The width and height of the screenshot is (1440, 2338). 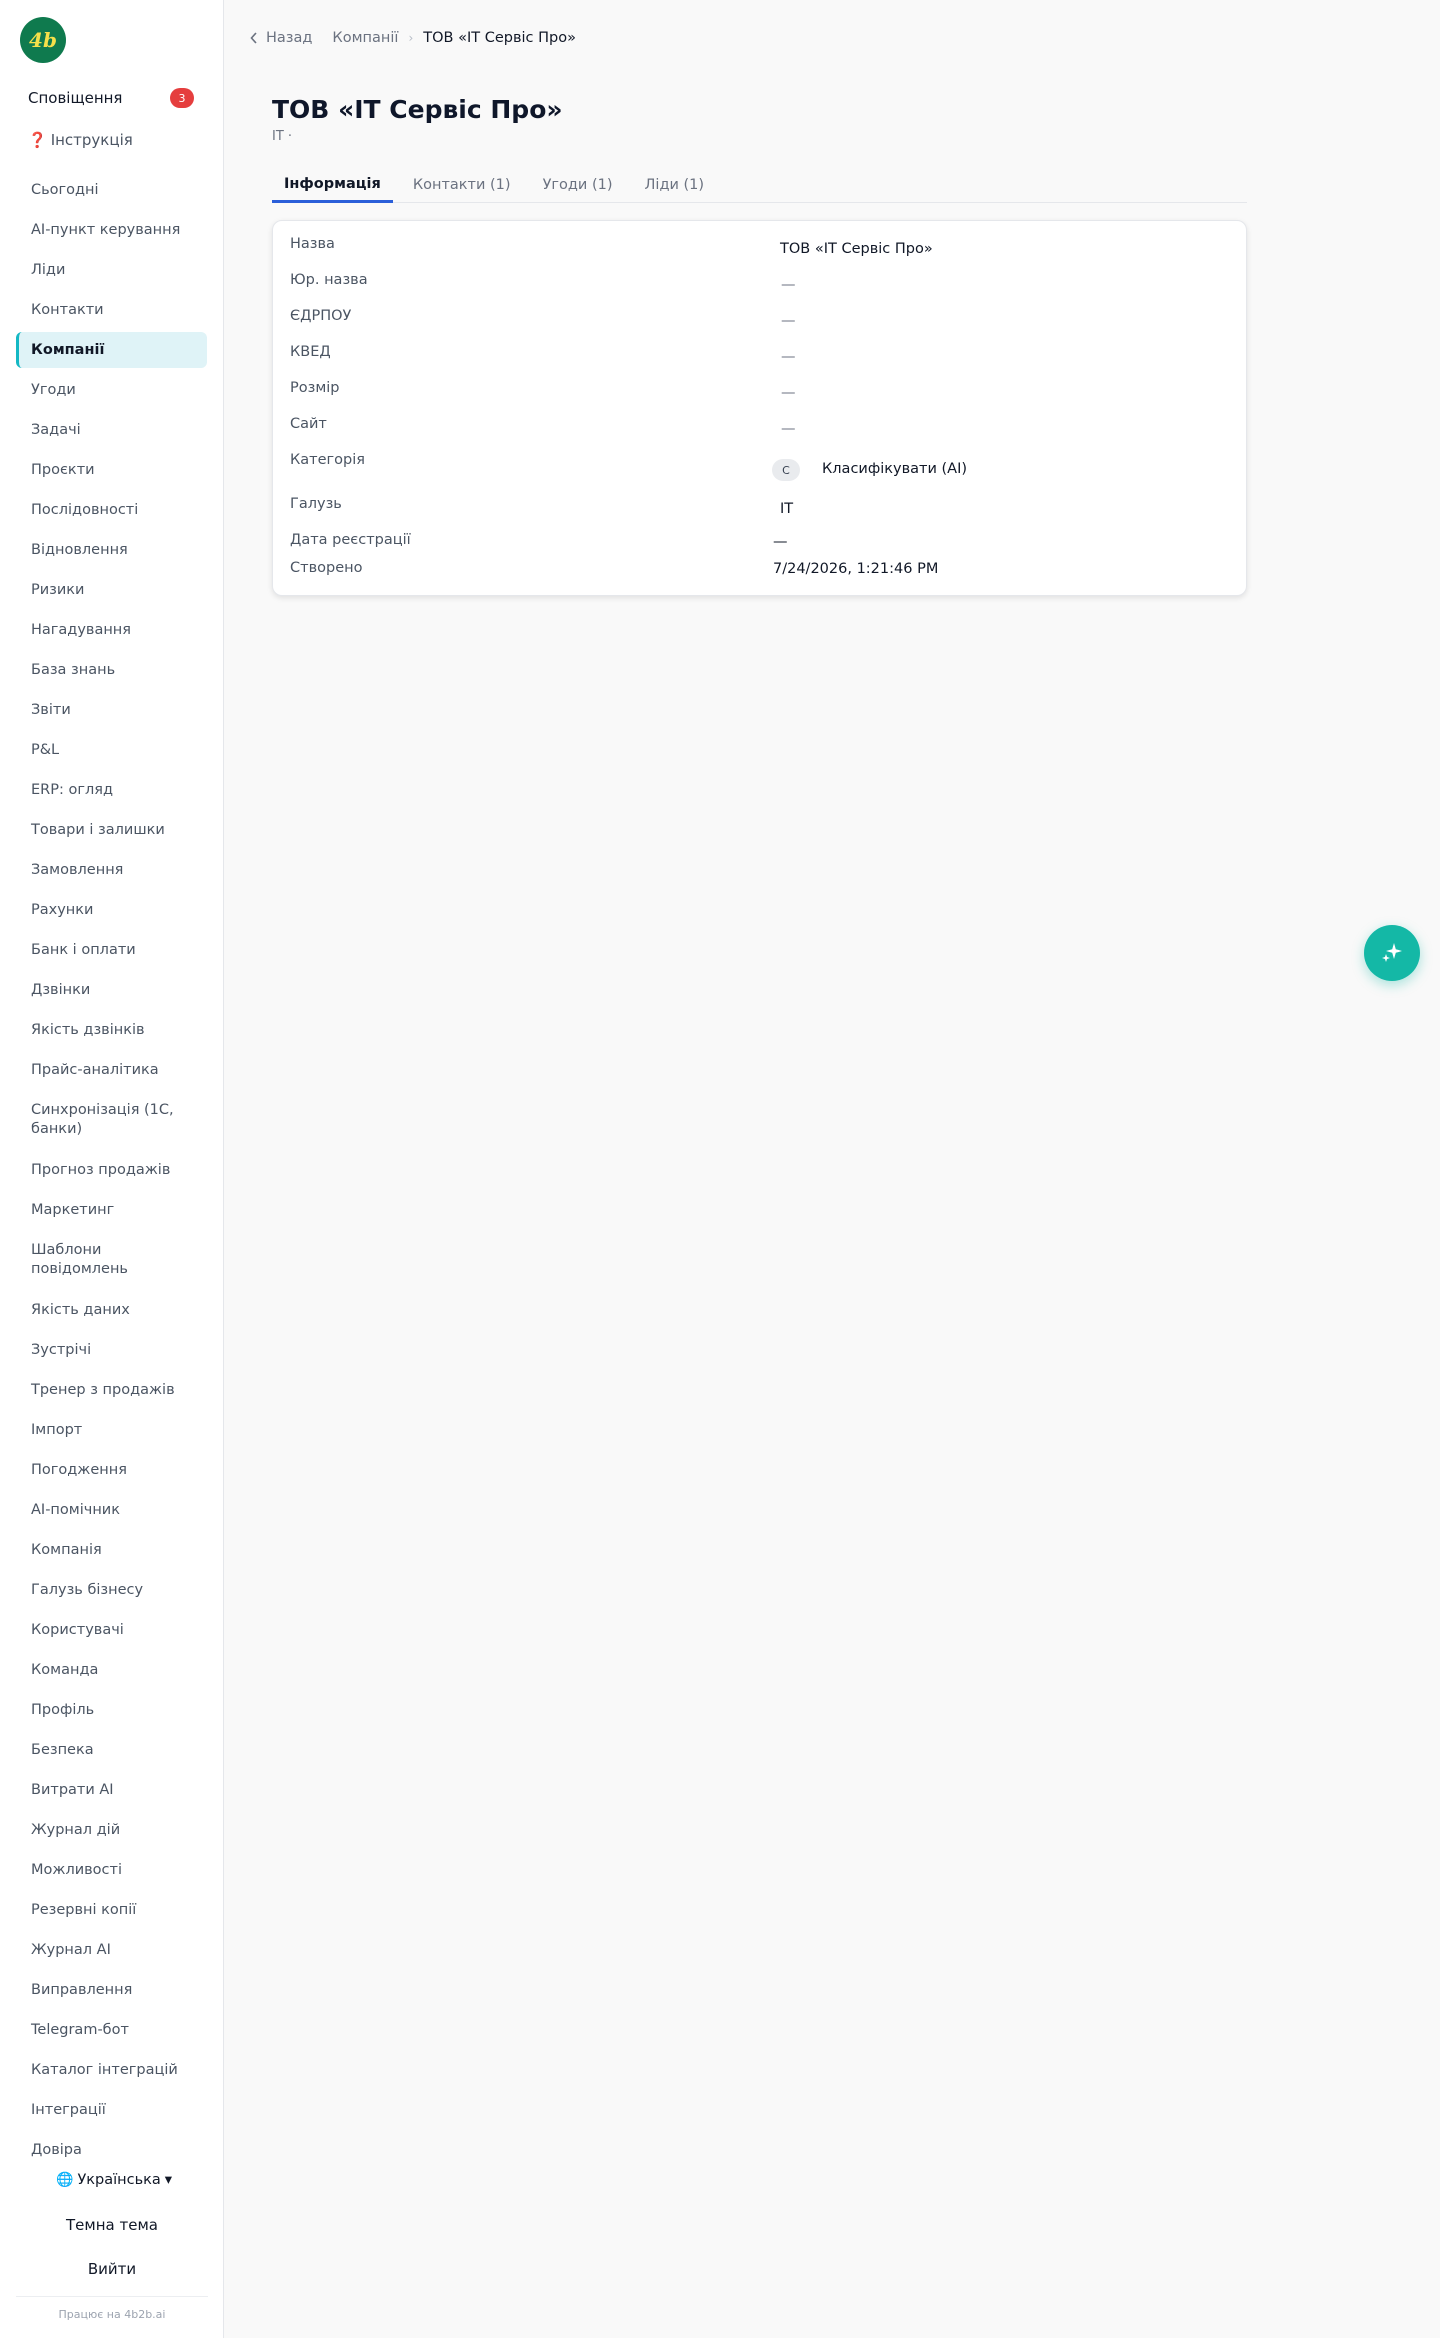 What do you see at coordinates (111, 390) in the screenshot?
I see `sidebar-item-deals: Угоди` at bounding box center [111, 390].